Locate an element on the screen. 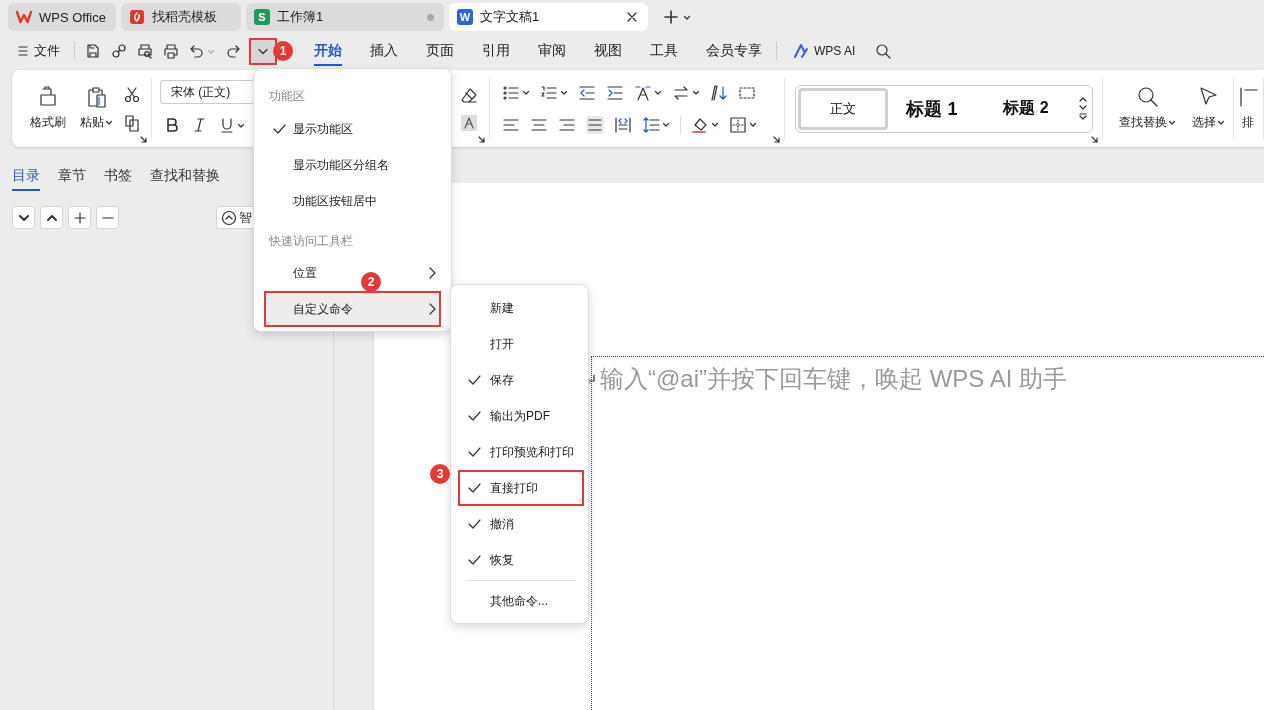 The image size is (1264, 710). customize-toolbar-button is located at coordinates (263, 51).